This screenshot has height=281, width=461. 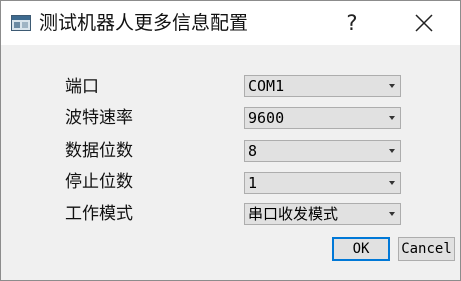 I want to click on data-bits-label: 数据位数, so click(x=99, y=151).